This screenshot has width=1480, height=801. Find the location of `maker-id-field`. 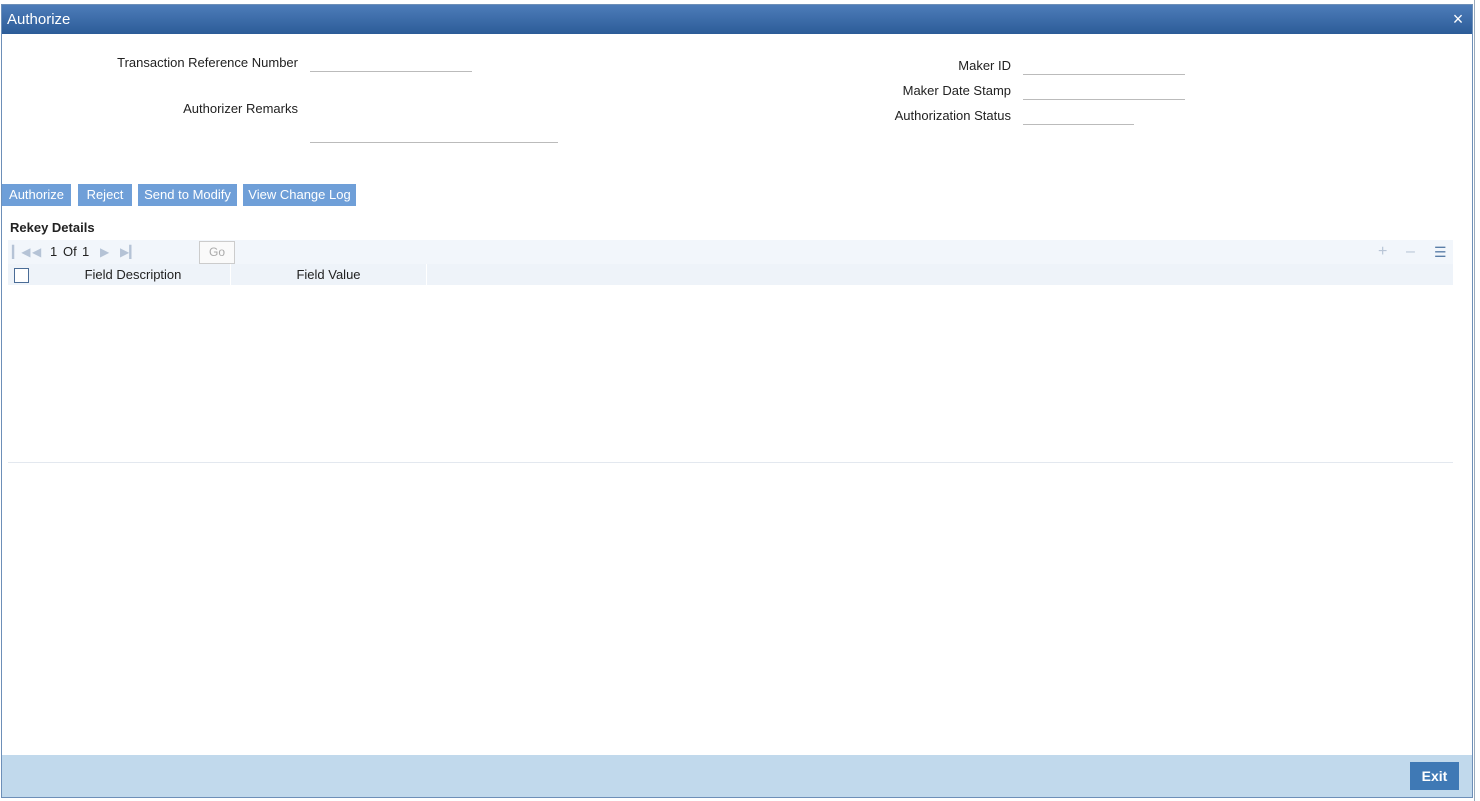

maker-id-field is located at coordinates (1104, 64).